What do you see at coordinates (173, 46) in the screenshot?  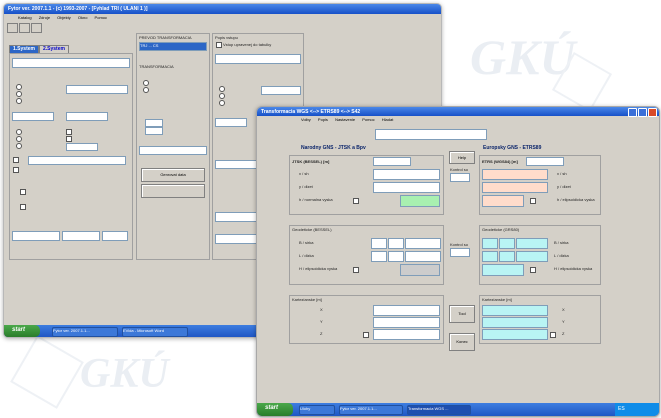 I see `transform-select: TRJ ... CS` at bounding box center [173, 46].